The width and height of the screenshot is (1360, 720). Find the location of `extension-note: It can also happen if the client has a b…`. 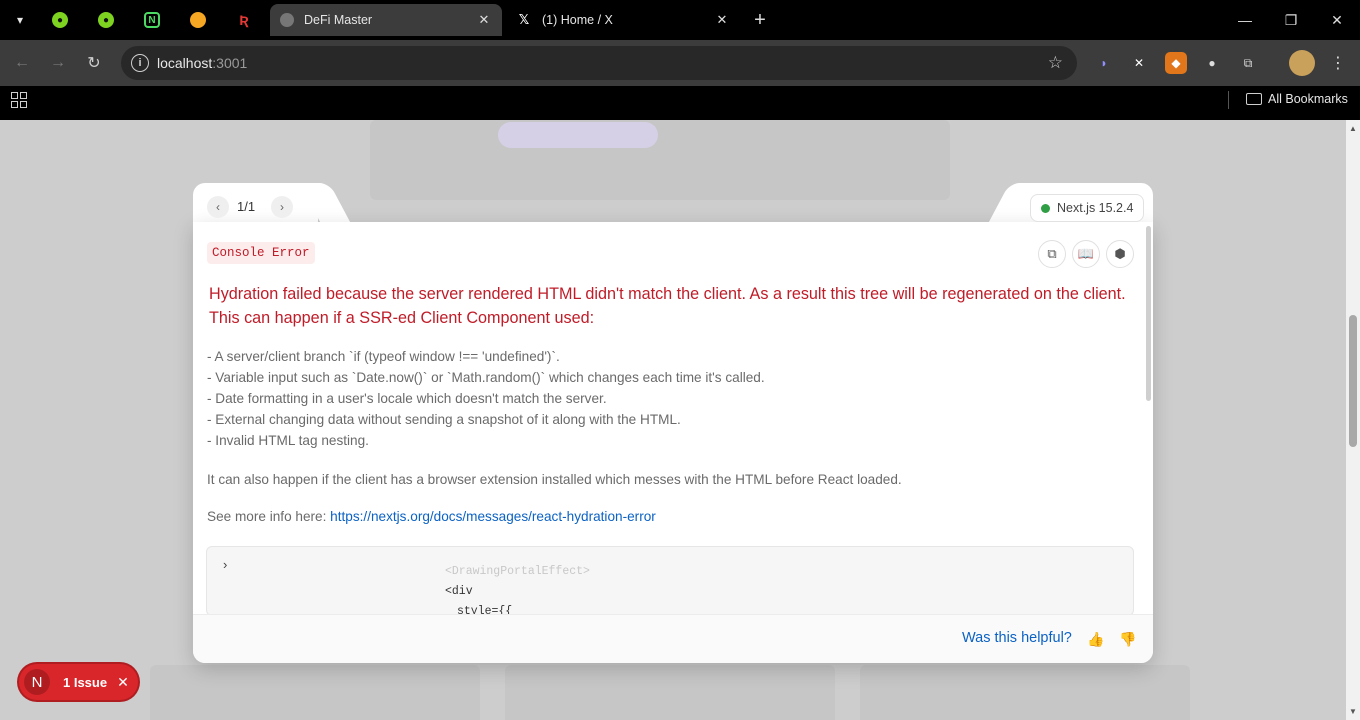

extension-note: It can also happen if the client has a b… is located at coordinates (554, 479).